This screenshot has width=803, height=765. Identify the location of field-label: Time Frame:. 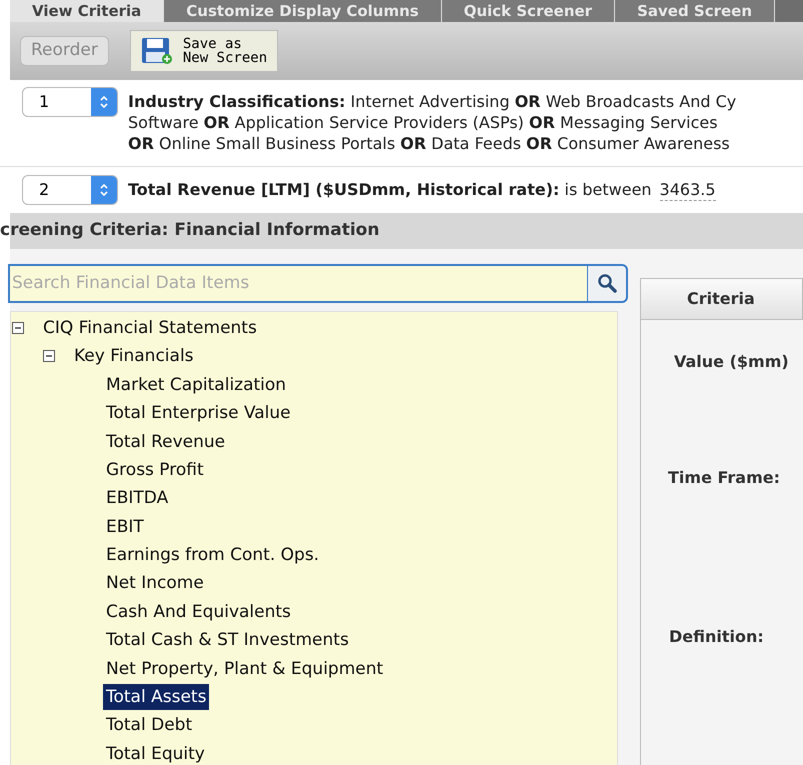
(725, 478).